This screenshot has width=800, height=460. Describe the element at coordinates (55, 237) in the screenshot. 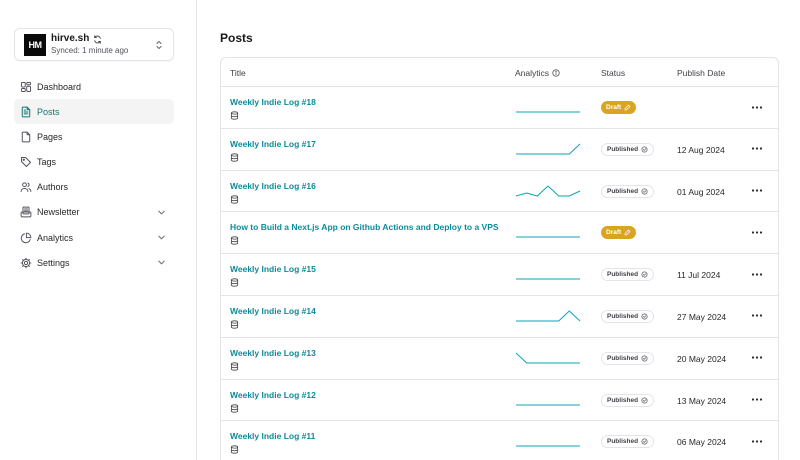

I see `sidebar-item-label: Analytics` at that location.